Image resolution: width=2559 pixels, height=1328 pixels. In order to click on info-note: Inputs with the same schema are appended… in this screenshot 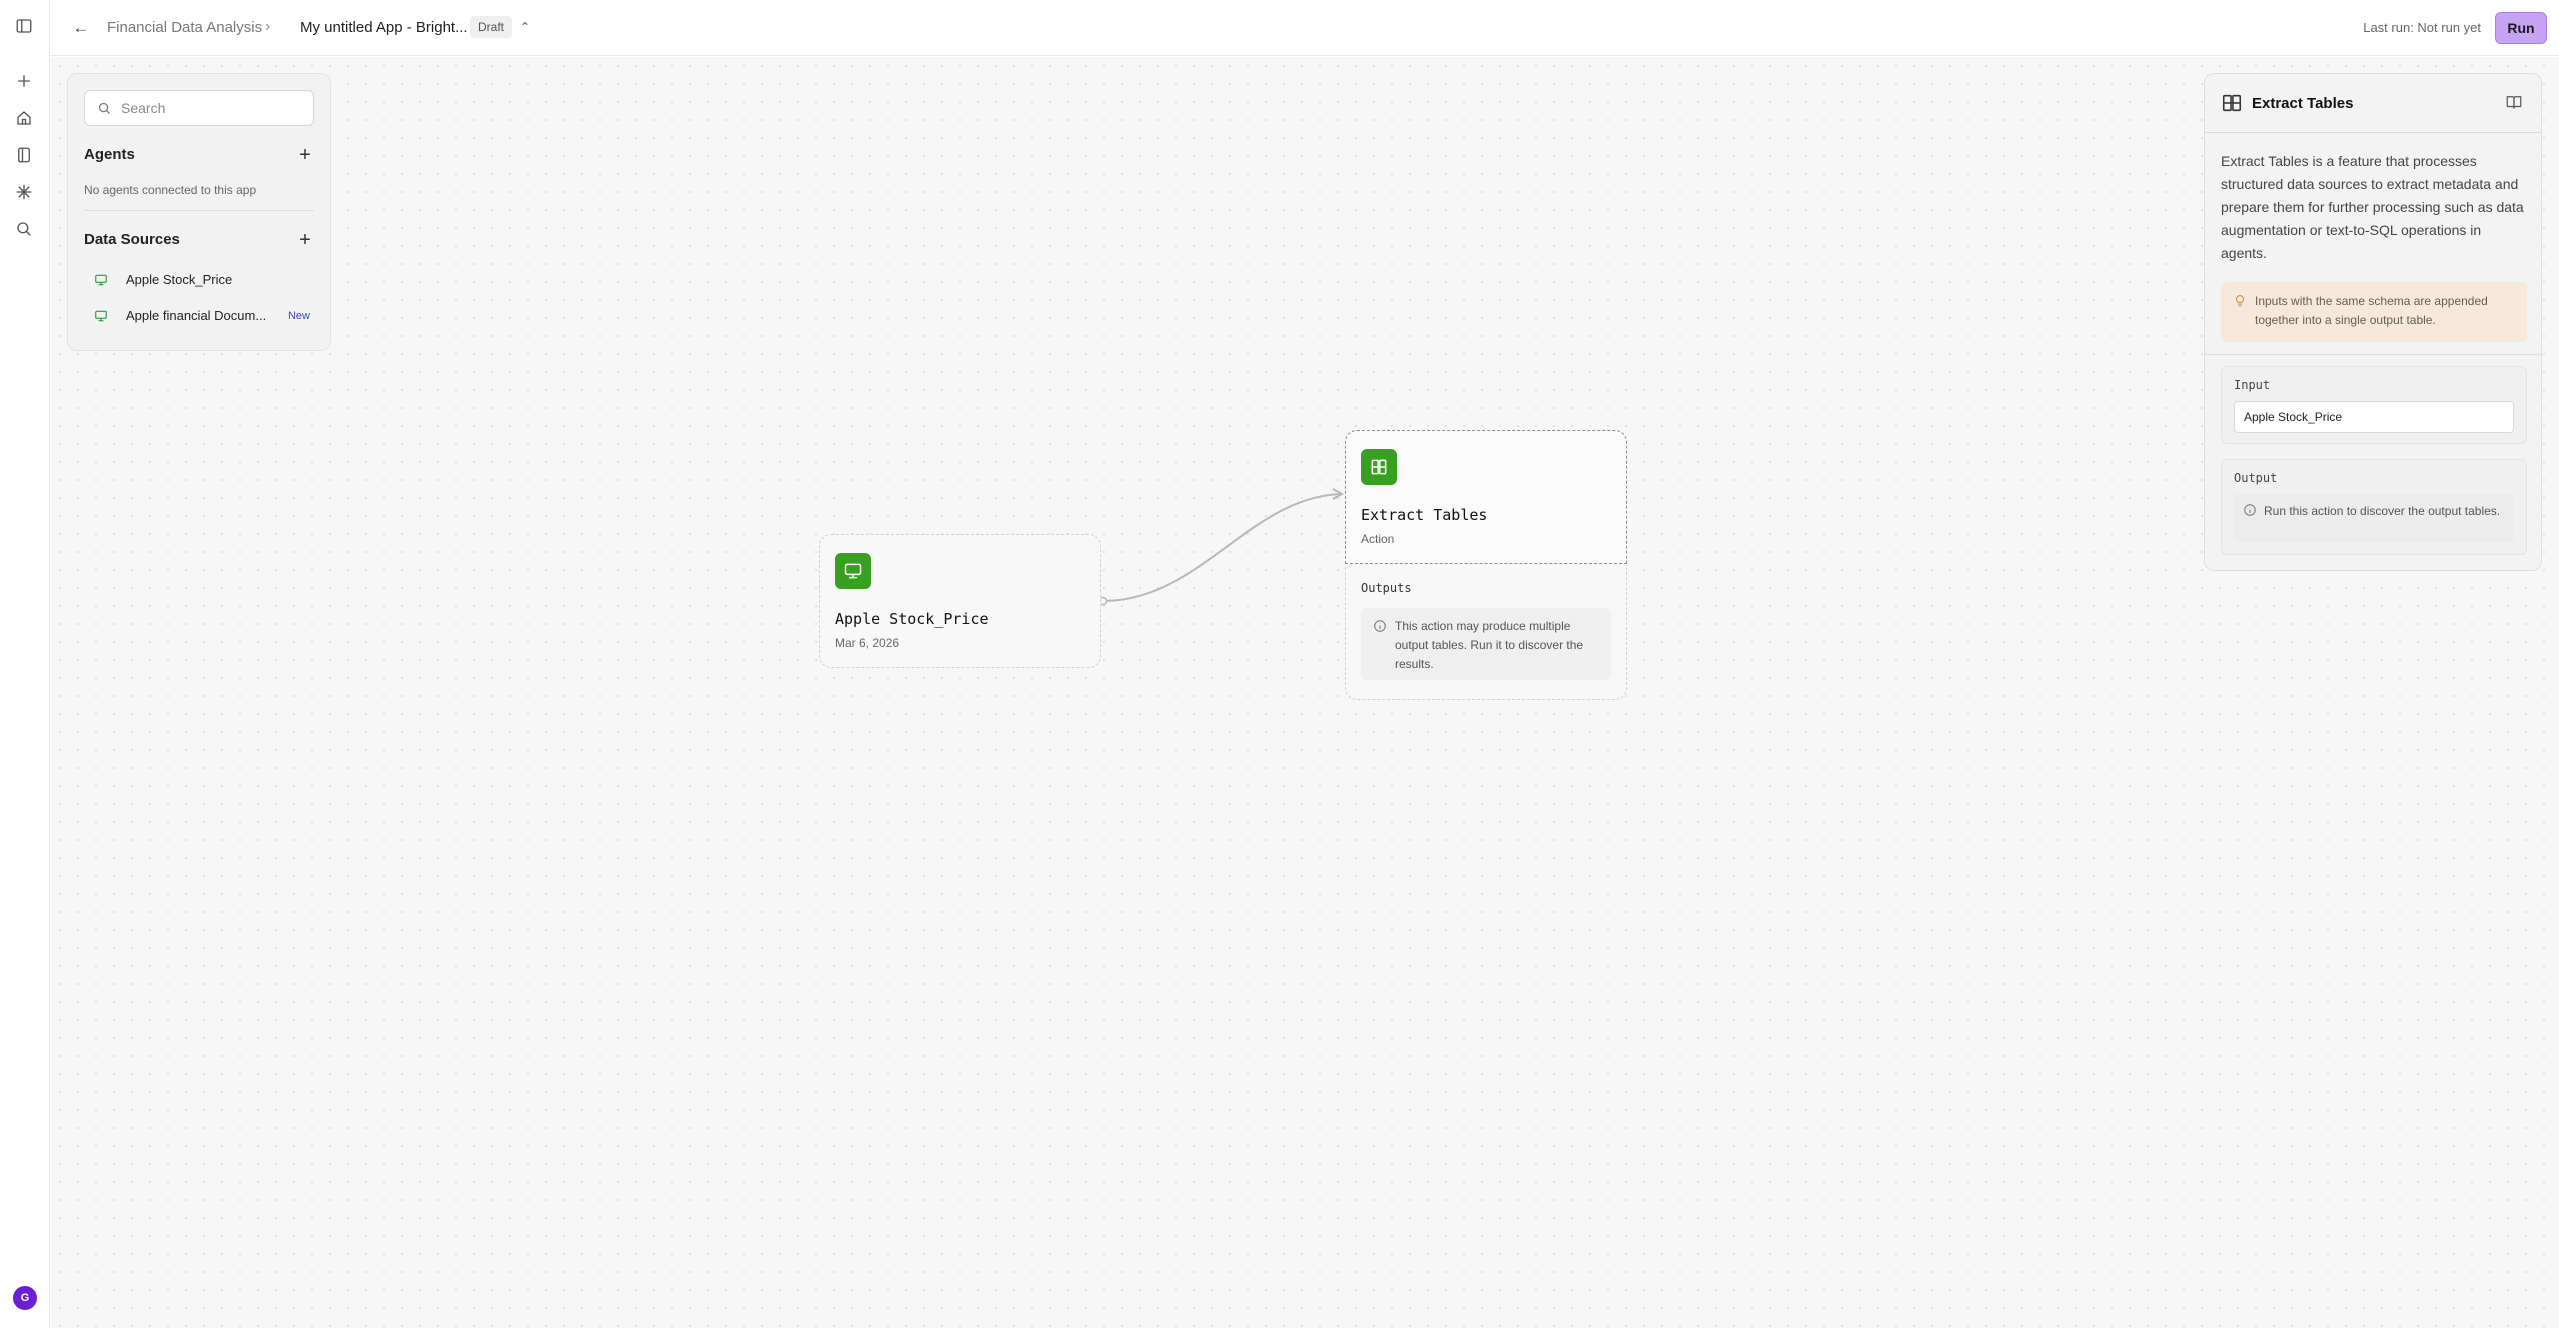, I will do `click(2374, 312)`.